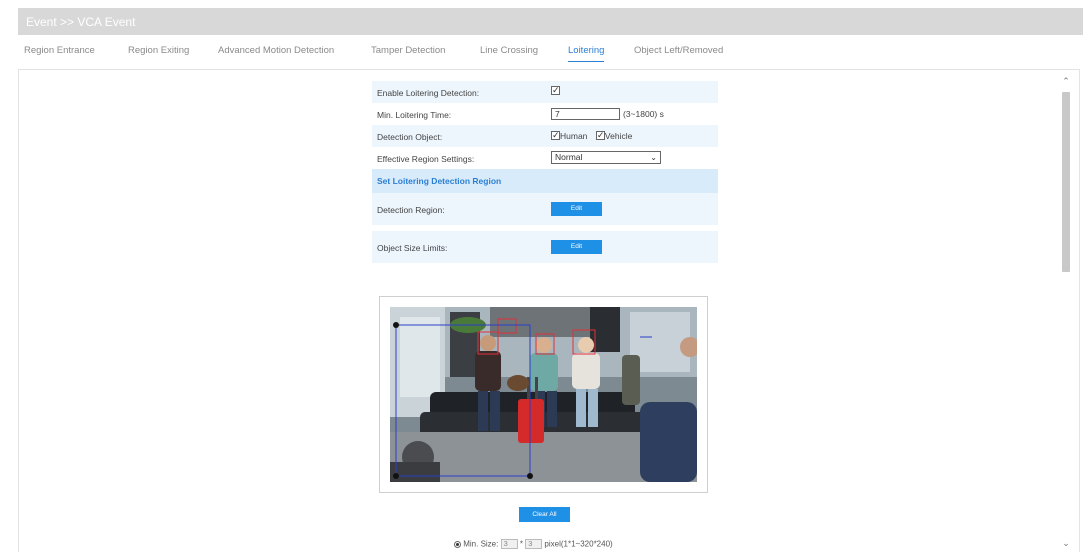 This screenshot has width=1083, height=552. What do you see at coordinates (545, 114) in the screenshot?
I see `min-time-row: Min. Loitering Time: 7 (3~1800) s` at bounding box center [545, 114].